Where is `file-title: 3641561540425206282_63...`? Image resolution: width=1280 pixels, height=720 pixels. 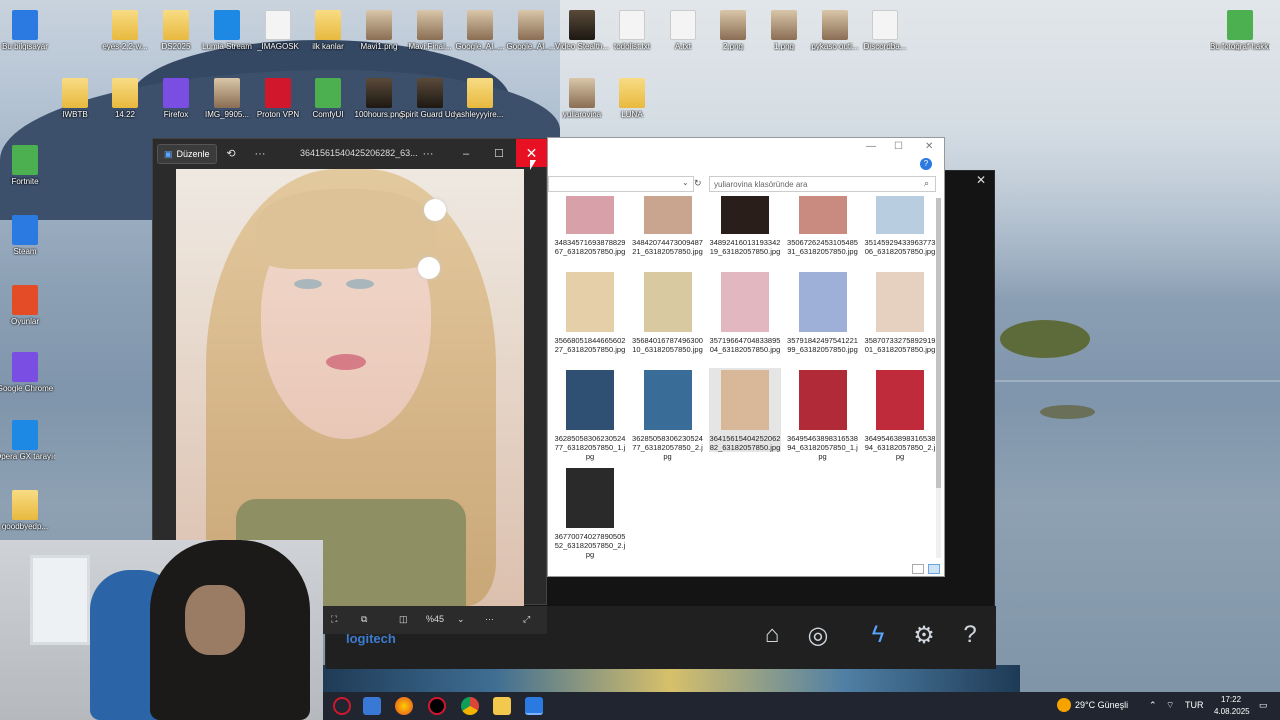
file-title: 3641561540425206282_63... is located at coordinates (359, 153).